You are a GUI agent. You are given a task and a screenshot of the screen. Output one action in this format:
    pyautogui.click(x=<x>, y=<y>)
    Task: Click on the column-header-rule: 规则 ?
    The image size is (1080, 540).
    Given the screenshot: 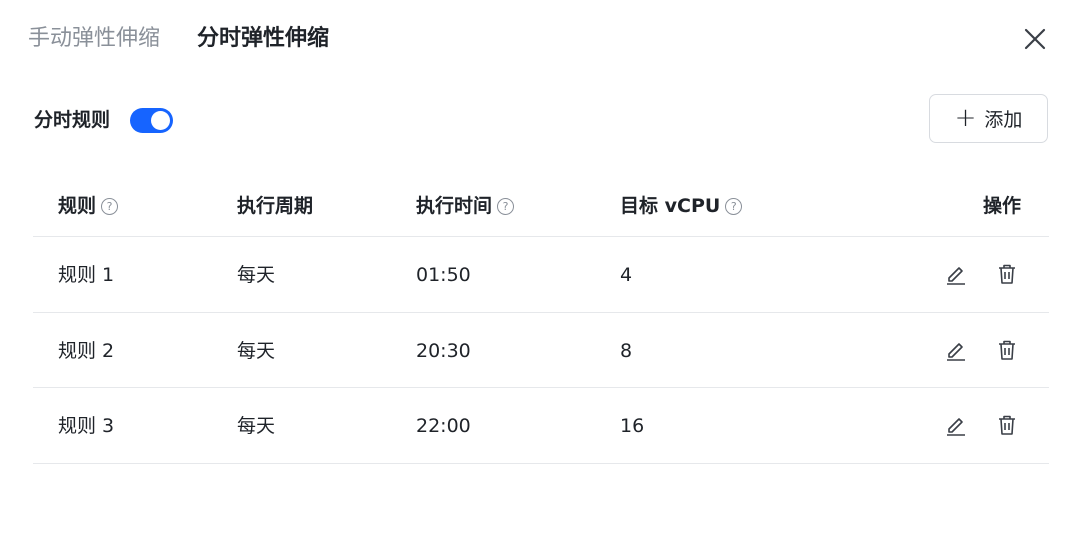 What is the action you would take?
    pyautogui.click(x=88, y=206)
    